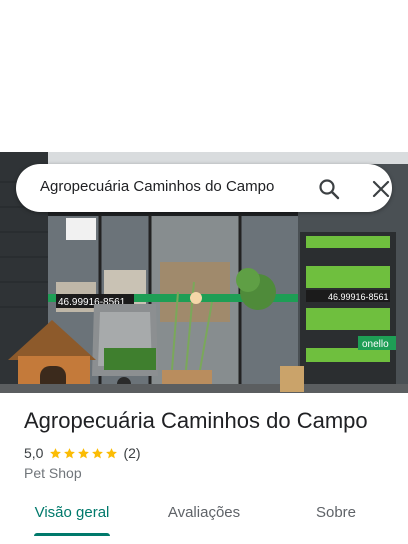 This screenshot has width=408, height=544. I want to click on search-button, so click(329, 189).